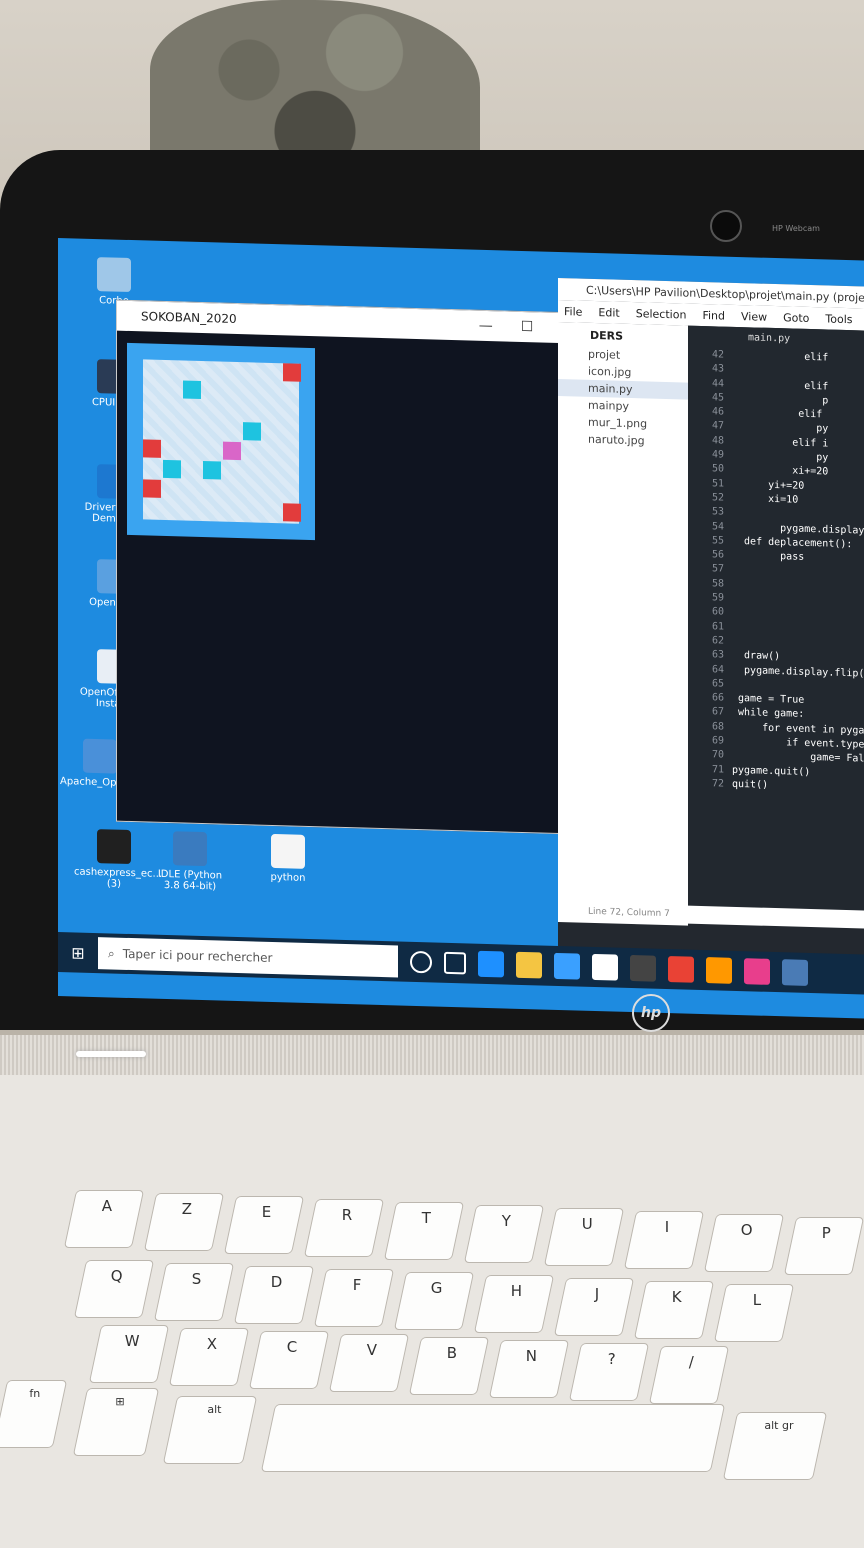  Describe the element at coordinates (209, 1357) in the screenshot. I see `key-x: X` at that location.